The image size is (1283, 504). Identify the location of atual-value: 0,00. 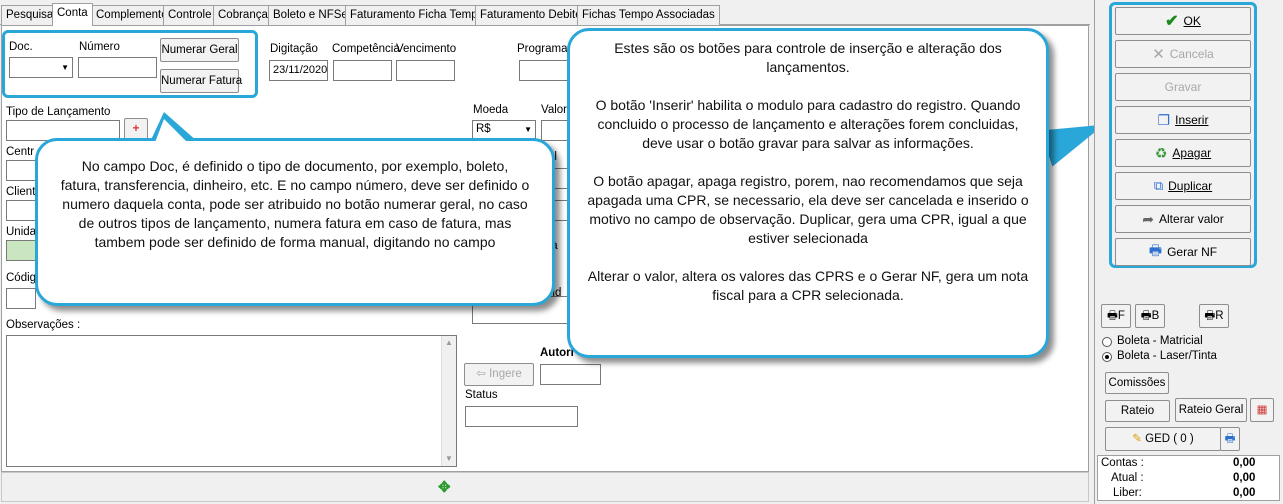
(1244, 478).